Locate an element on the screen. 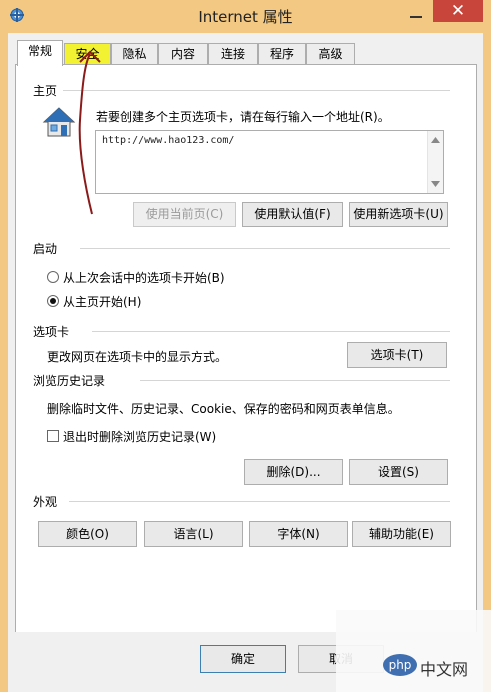  home-section-title: 主页 is located at coordinates (45, 91).